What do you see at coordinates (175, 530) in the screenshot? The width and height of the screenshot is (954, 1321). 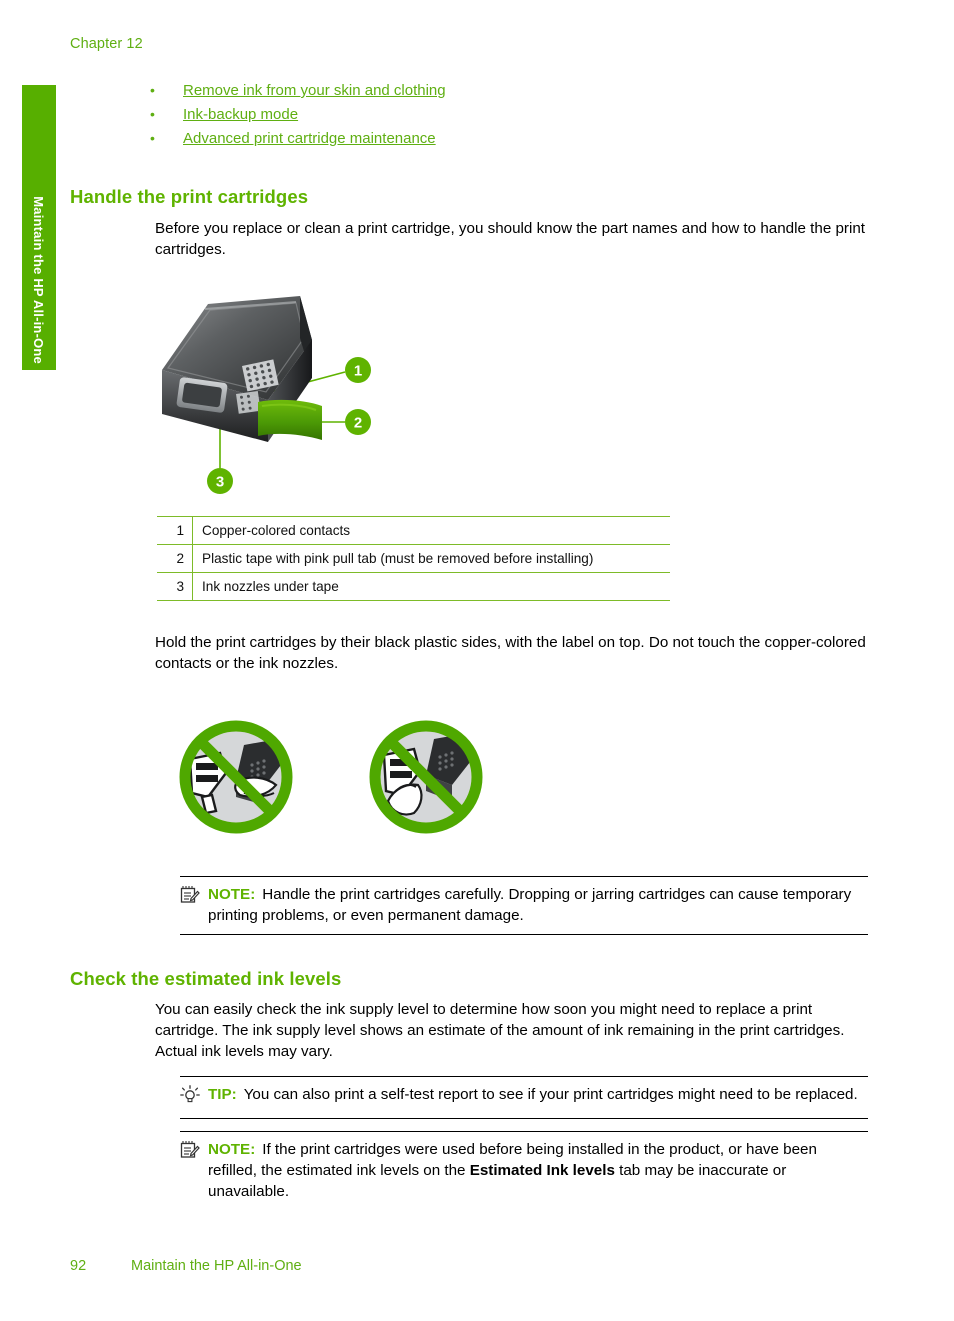 I see `legend-number: 1` at bounding box center [175, 530].